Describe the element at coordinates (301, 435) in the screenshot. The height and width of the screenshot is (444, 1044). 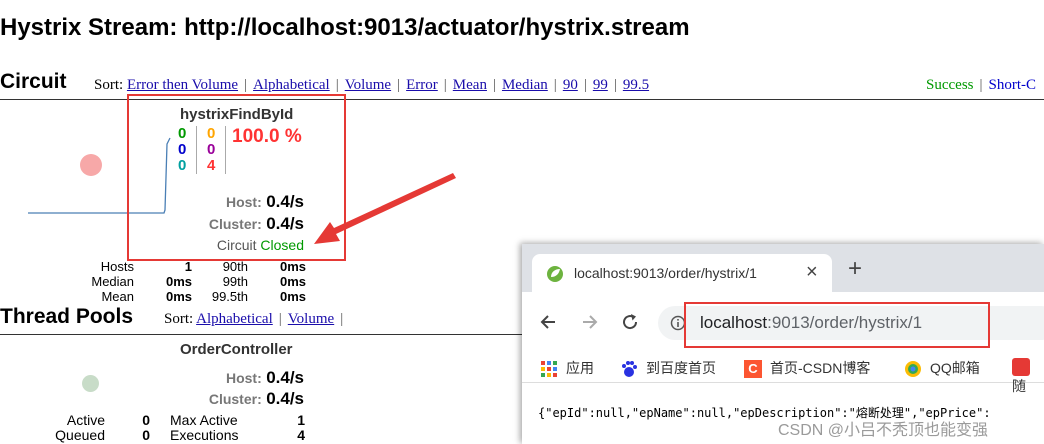
I see `executions-value: 4` at that location.